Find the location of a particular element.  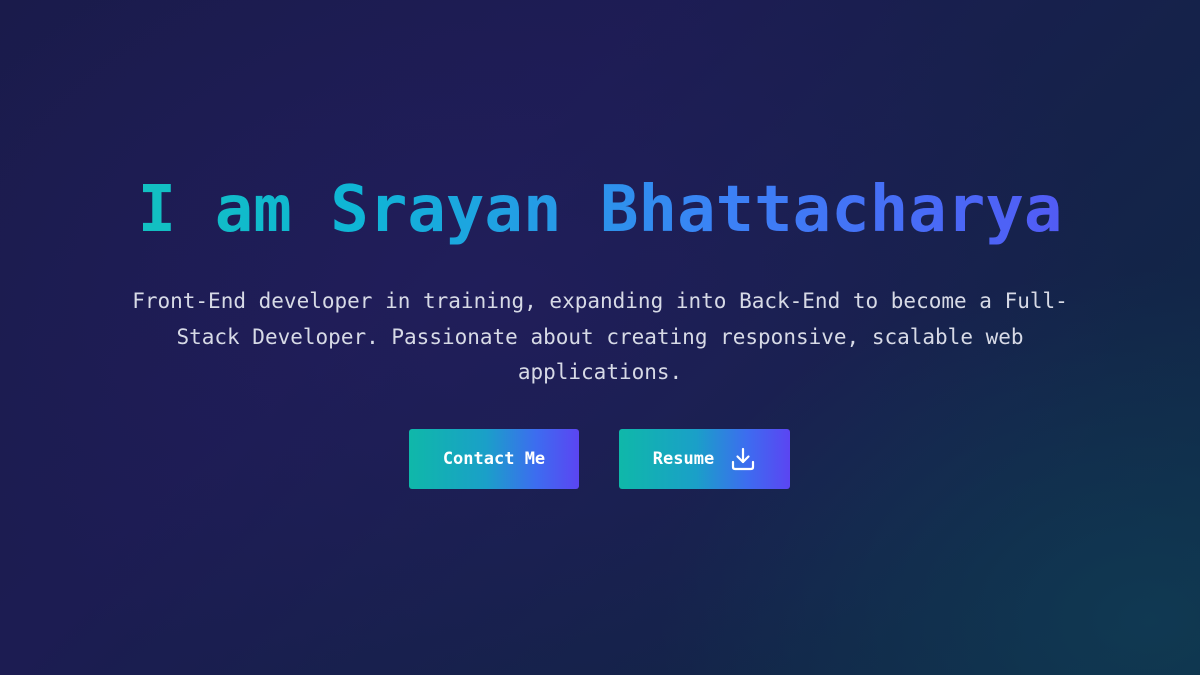

hero-title: I am Srayan Bhattacharya is located at coordinates (600, 210).